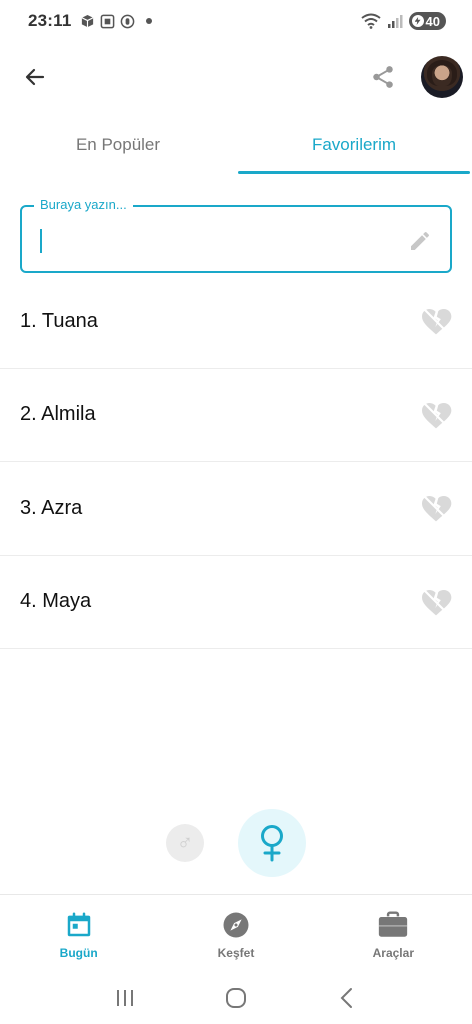  What do you see at coordinates (41, 241) in the screenshot?
I see `text-caret` at bounding box center [41, 241].